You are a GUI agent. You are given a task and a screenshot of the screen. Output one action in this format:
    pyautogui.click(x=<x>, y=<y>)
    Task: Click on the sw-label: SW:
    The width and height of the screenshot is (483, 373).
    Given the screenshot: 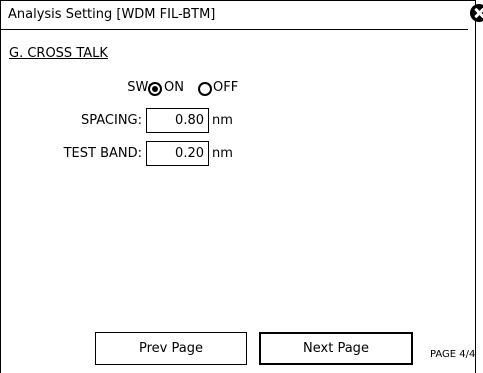 What is the action you would take?
    pyautogui.click(x=139, y=87)
    